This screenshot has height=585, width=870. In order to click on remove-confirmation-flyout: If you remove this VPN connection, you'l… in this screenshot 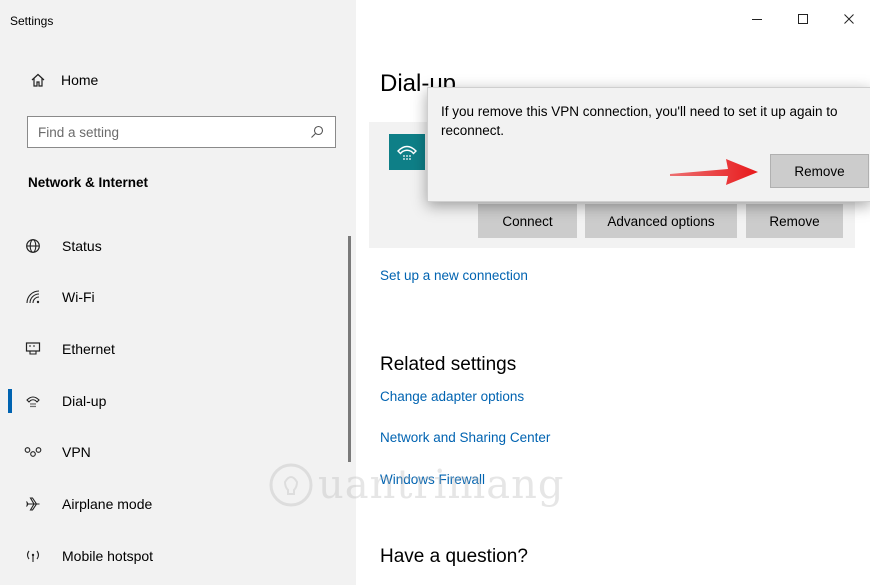, I will do `click(648, 144)`.